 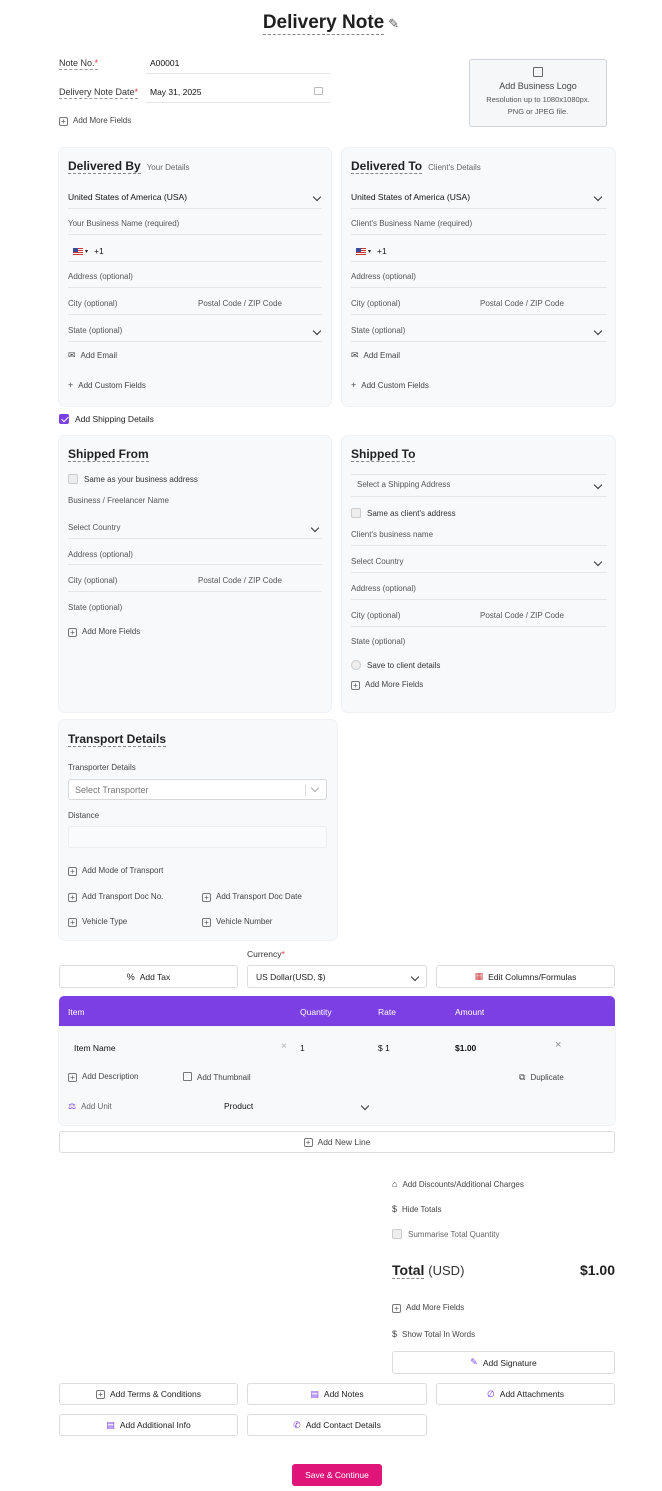 What do you see at coordinates (477, 197) in the screenshot?
I see `delivered-to-country-select: United States of America (USA)` at bounding box center [477, 197].